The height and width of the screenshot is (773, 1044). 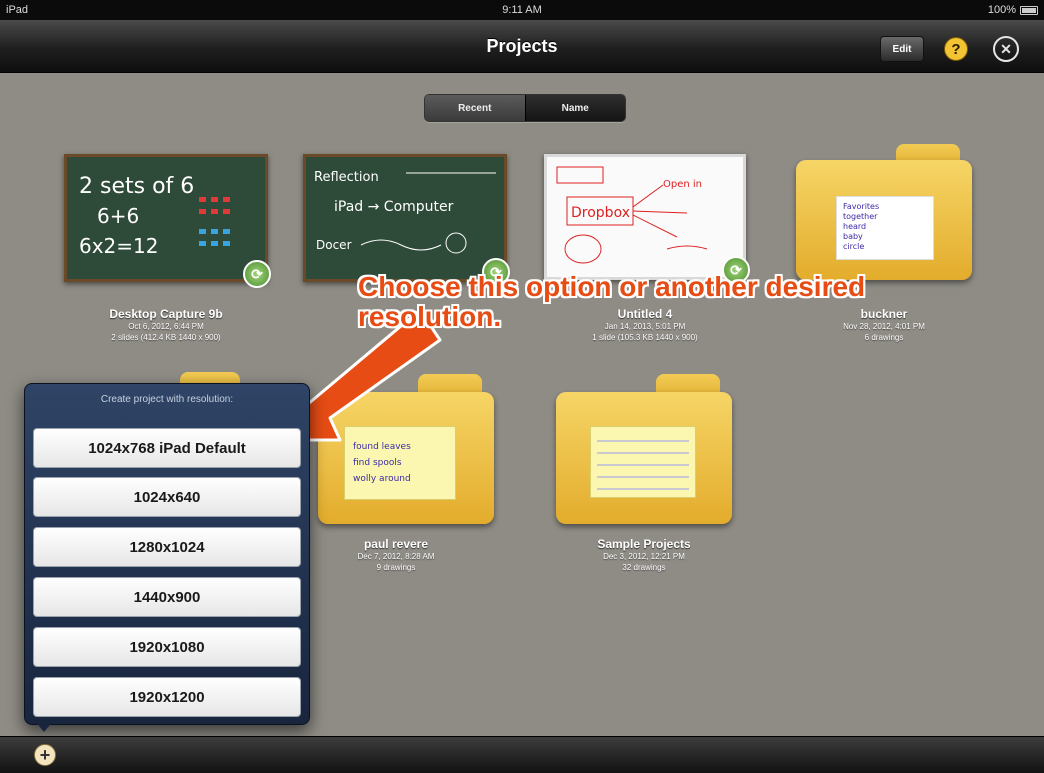 I want to click on chalk-text: Reflection, so click(x=346, y=177).